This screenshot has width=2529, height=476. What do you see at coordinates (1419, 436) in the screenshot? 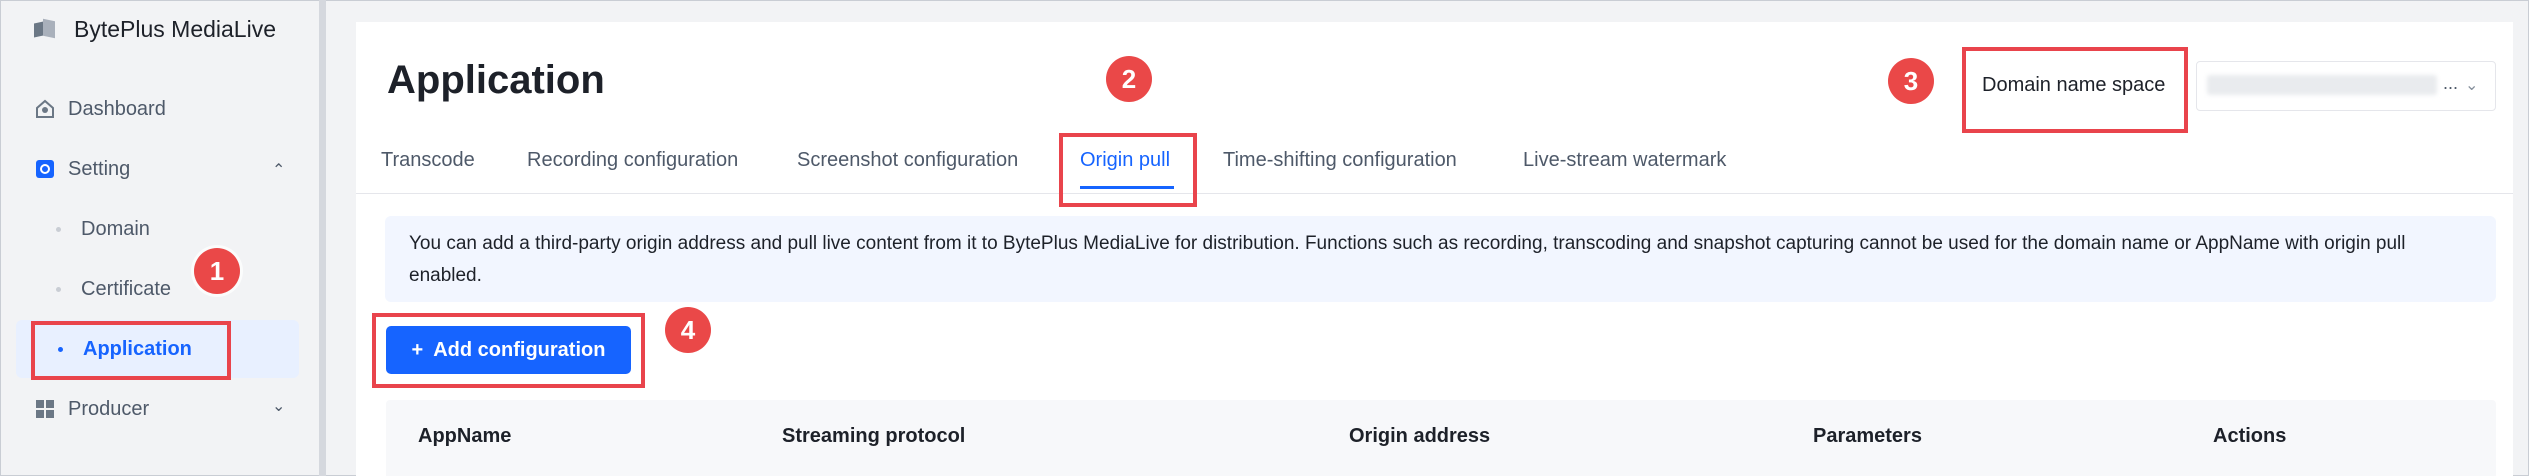
I see `column-header-origin-address: Origin address` at bounding box center [1419, 436].